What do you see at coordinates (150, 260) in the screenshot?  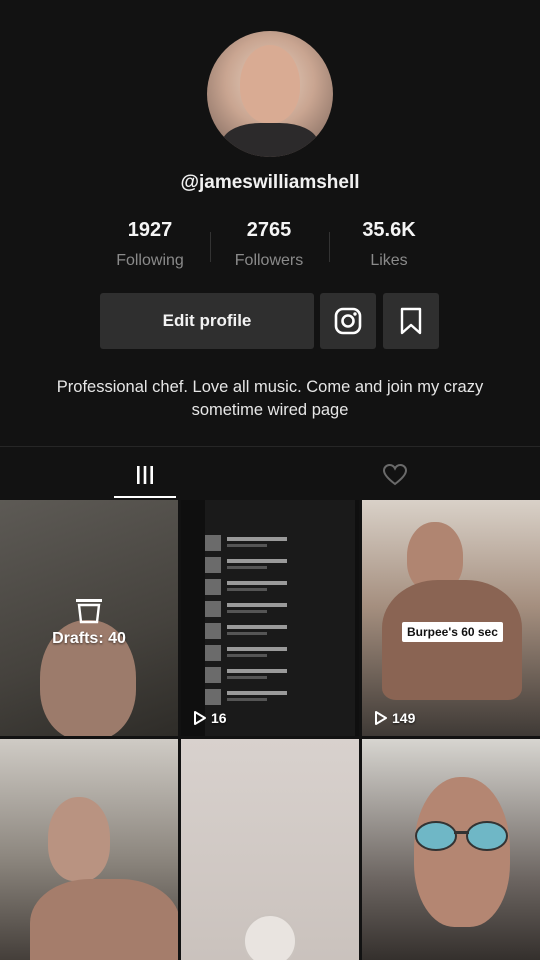 I see `stat-following-label: Following` at bounding box center [150, 260].